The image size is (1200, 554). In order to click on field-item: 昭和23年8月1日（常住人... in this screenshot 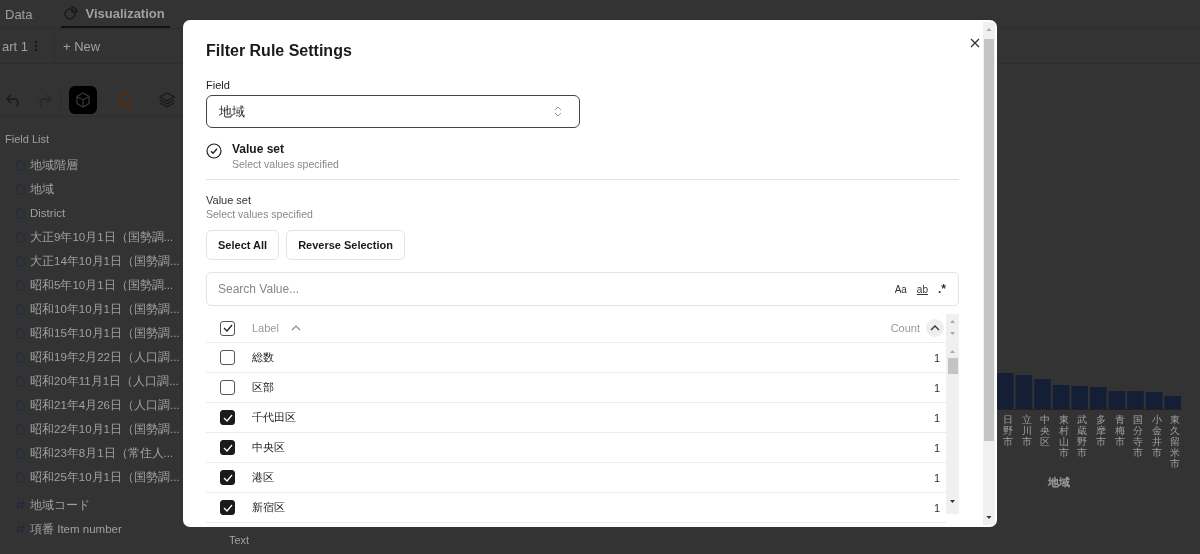, I will do `click(91, 453)`.